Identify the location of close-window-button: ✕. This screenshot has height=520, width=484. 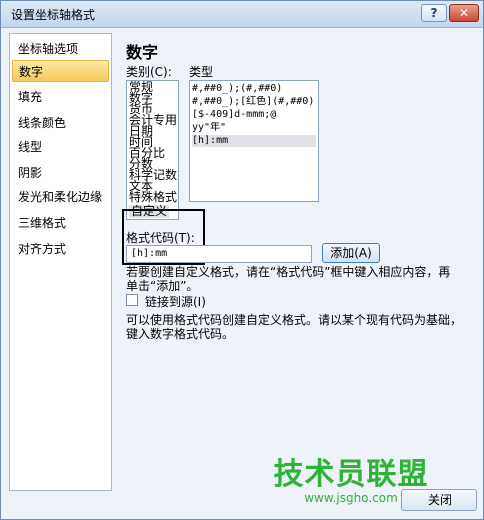
(464, 13).